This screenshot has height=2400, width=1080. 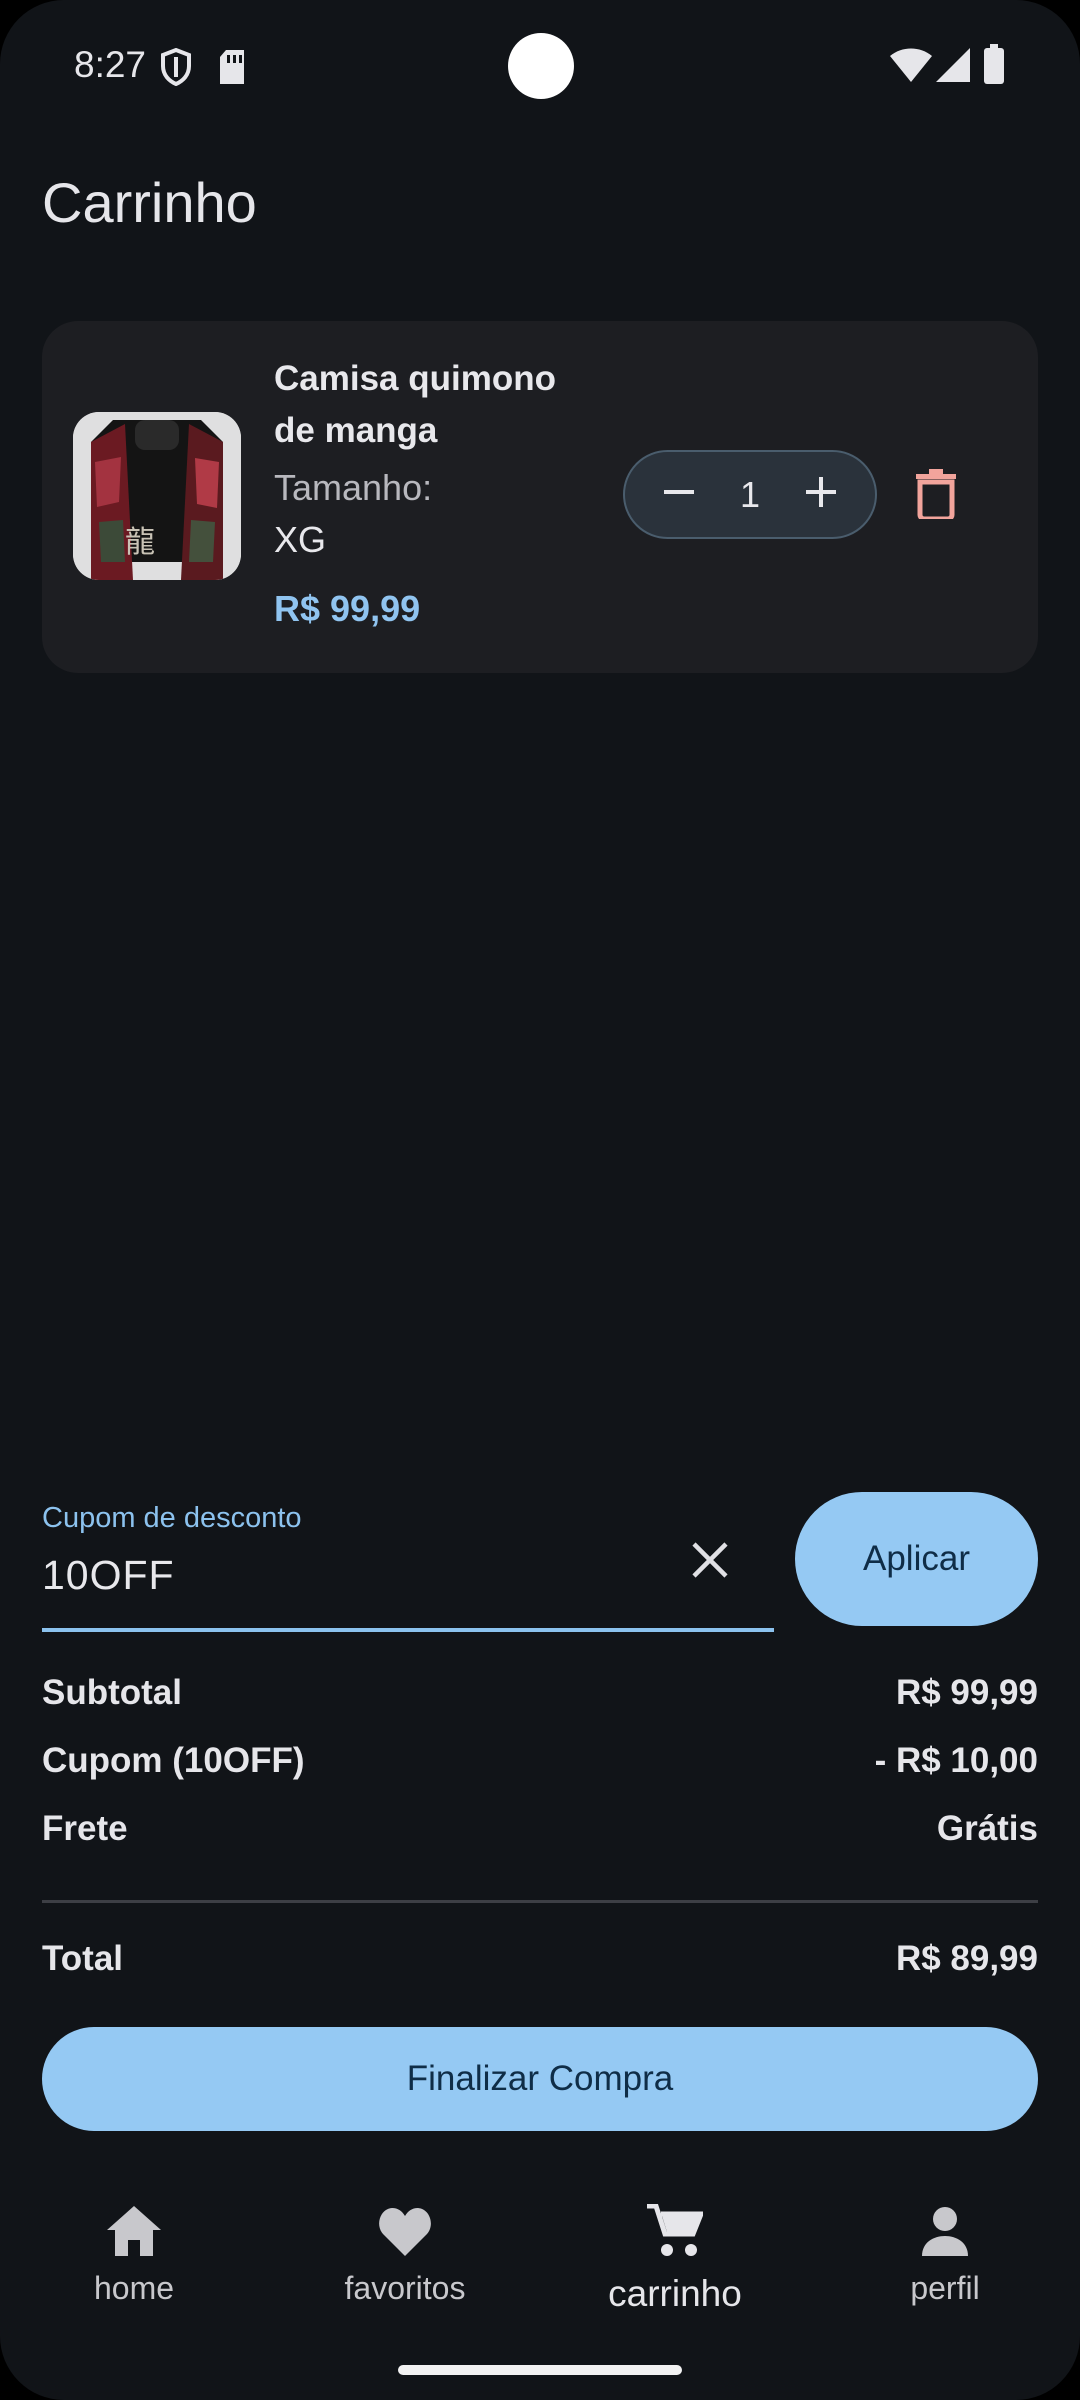 I want to click on nav-item-favoritos: favoritos, so click(x=405, y=2256).